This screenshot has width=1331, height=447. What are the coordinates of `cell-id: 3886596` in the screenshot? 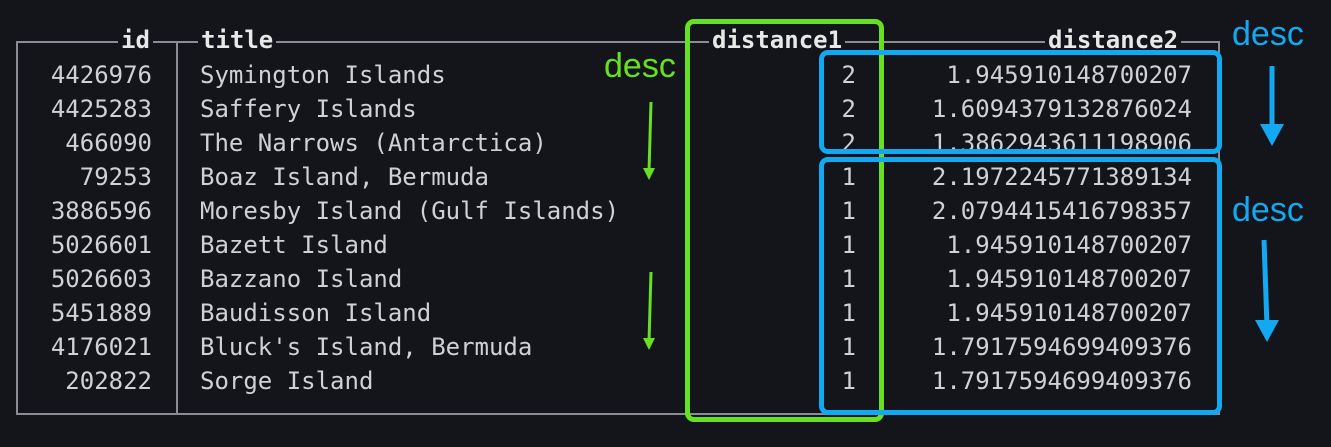 It's located at (101, 211).